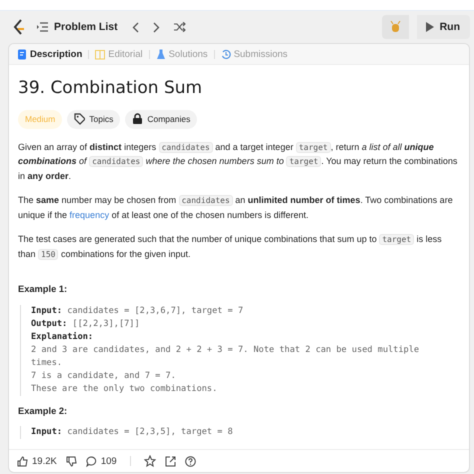 The height and width of the screenshot is (474, 474). I want to click on chevron-left-icon, so click(135, 27).